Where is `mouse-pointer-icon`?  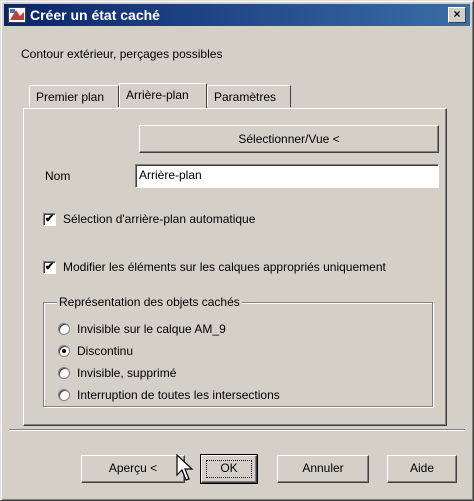 mouse-pointer-icon is located at coordinates (185, 468).